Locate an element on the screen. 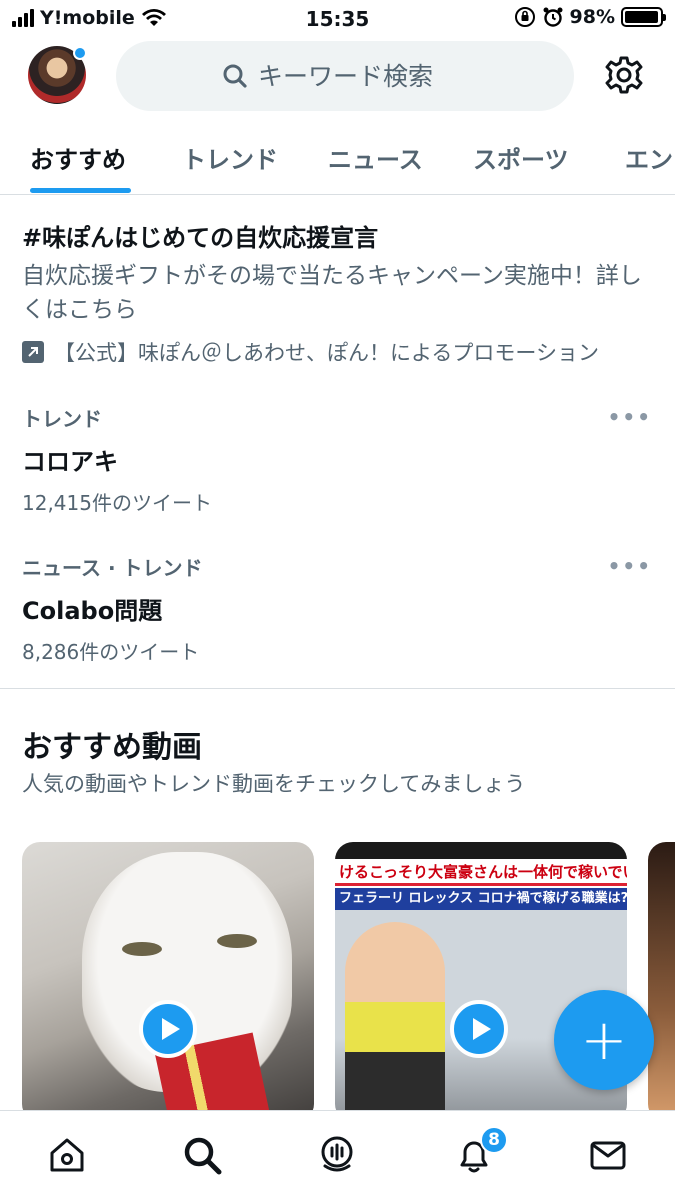 The image size is (675, 1200). gear-icon is located at coordinates (624, 75).